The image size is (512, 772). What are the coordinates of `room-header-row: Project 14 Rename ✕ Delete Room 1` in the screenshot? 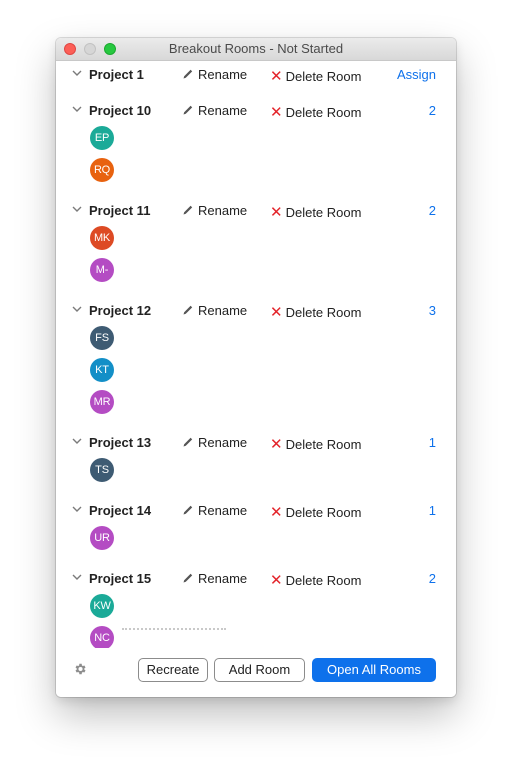 It's located at (256, 510).